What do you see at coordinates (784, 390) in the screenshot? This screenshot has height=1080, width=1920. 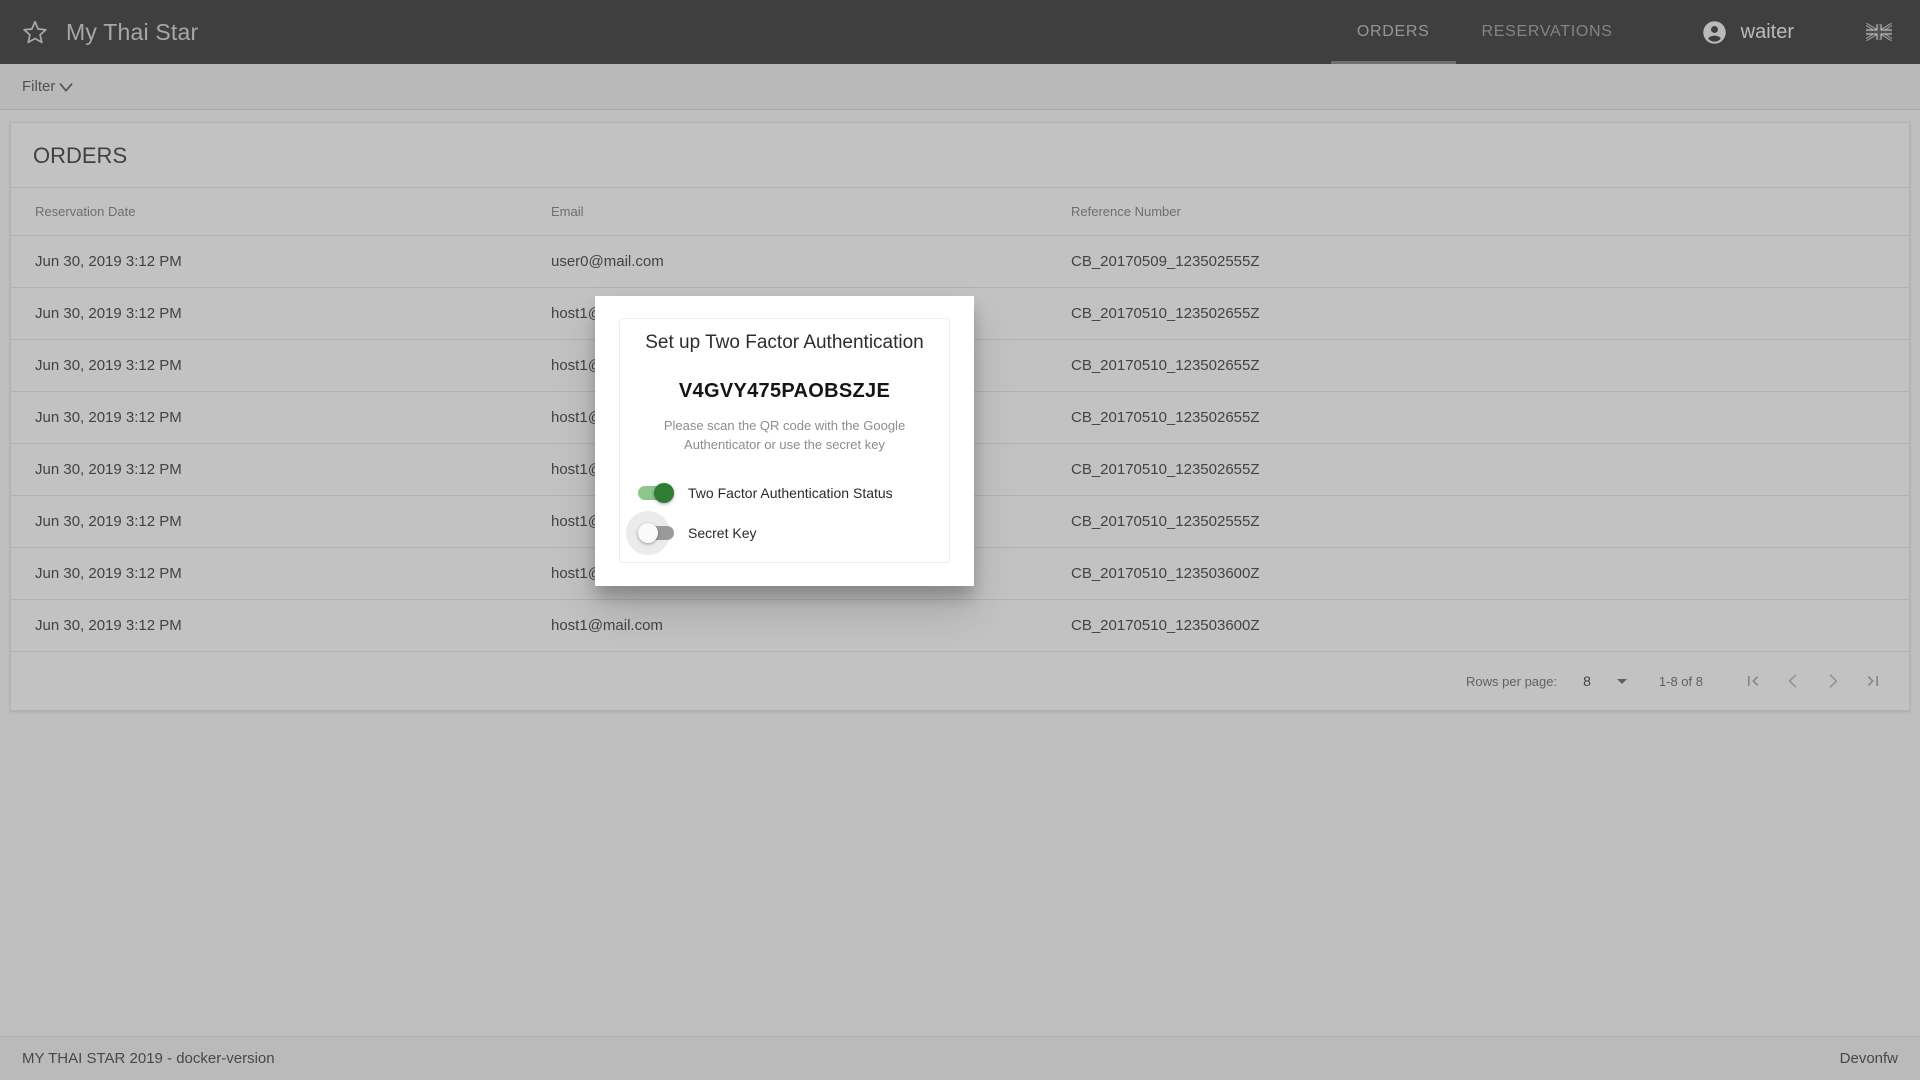 I see `secret-key-value: V4GVY475PAOBSZJE` at bounding box center [784, 390].